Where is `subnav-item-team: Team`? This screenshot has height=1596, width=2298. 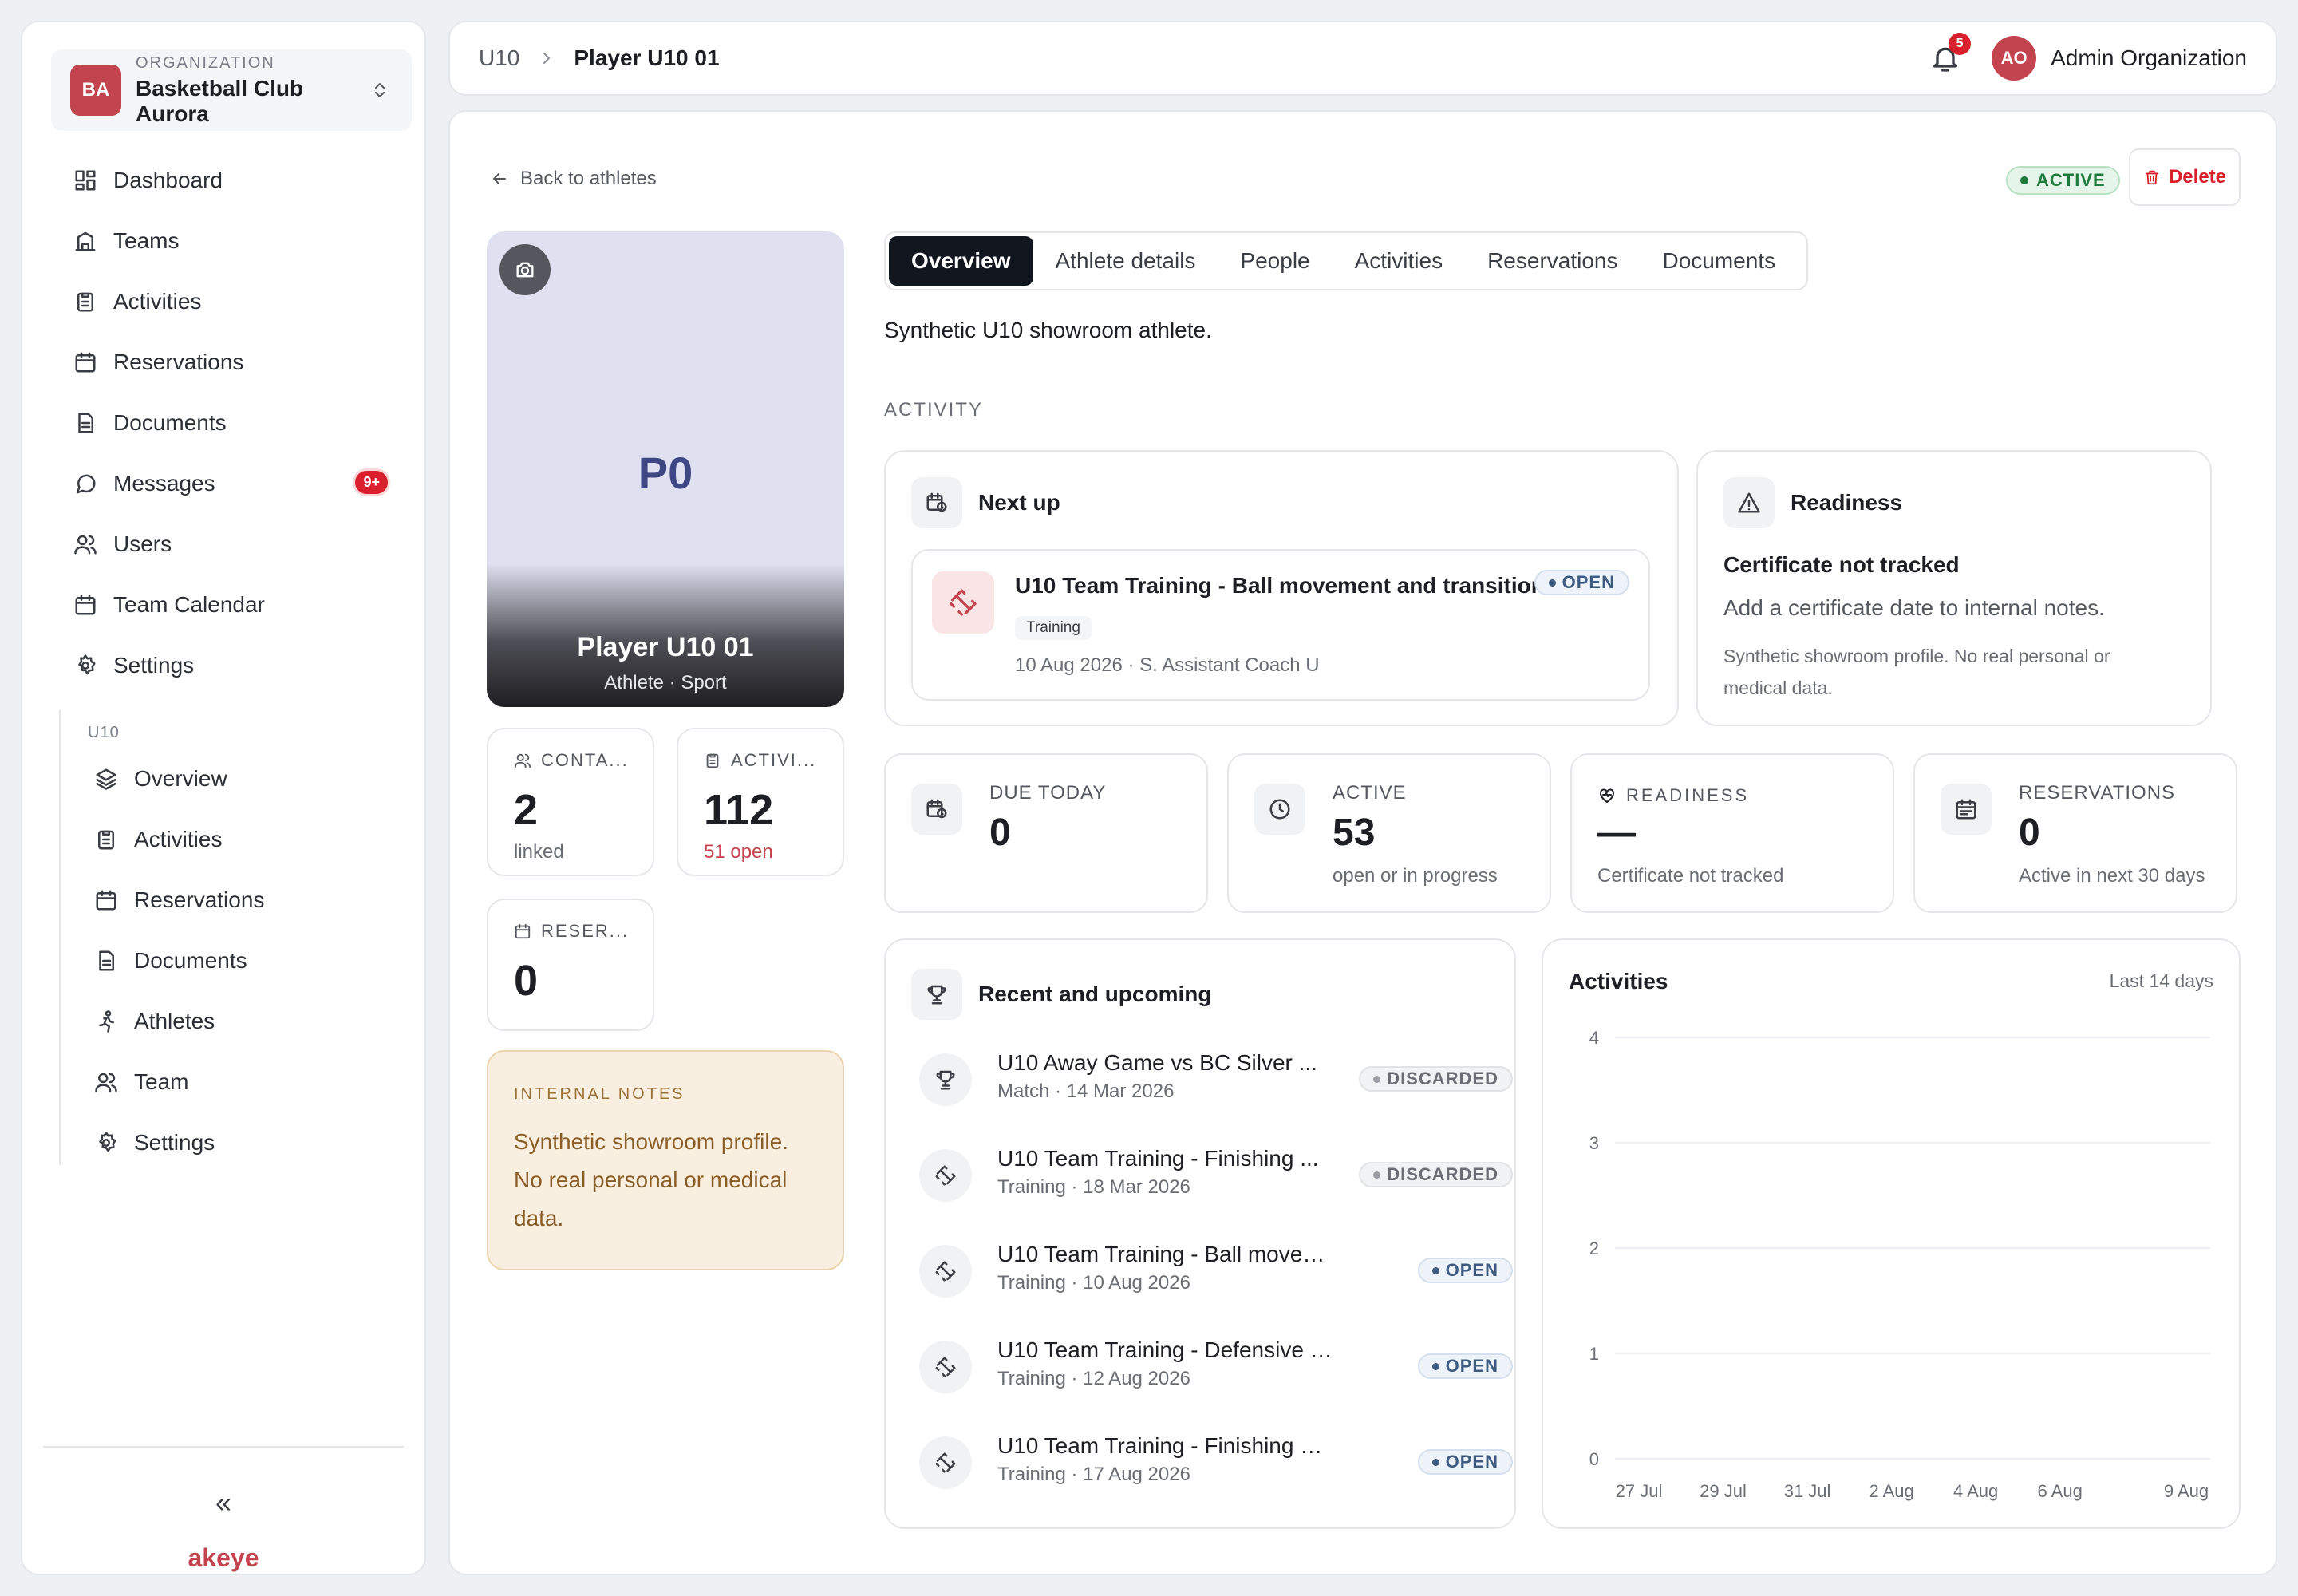
subnav-item-team: Team is located at coordinates (236, 1082).